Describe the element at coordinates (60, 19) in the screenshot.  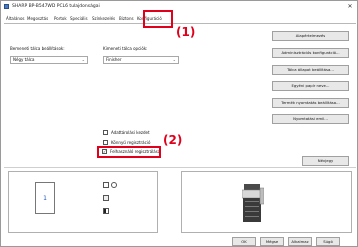
I see `tab-ports: Portok` at that location.